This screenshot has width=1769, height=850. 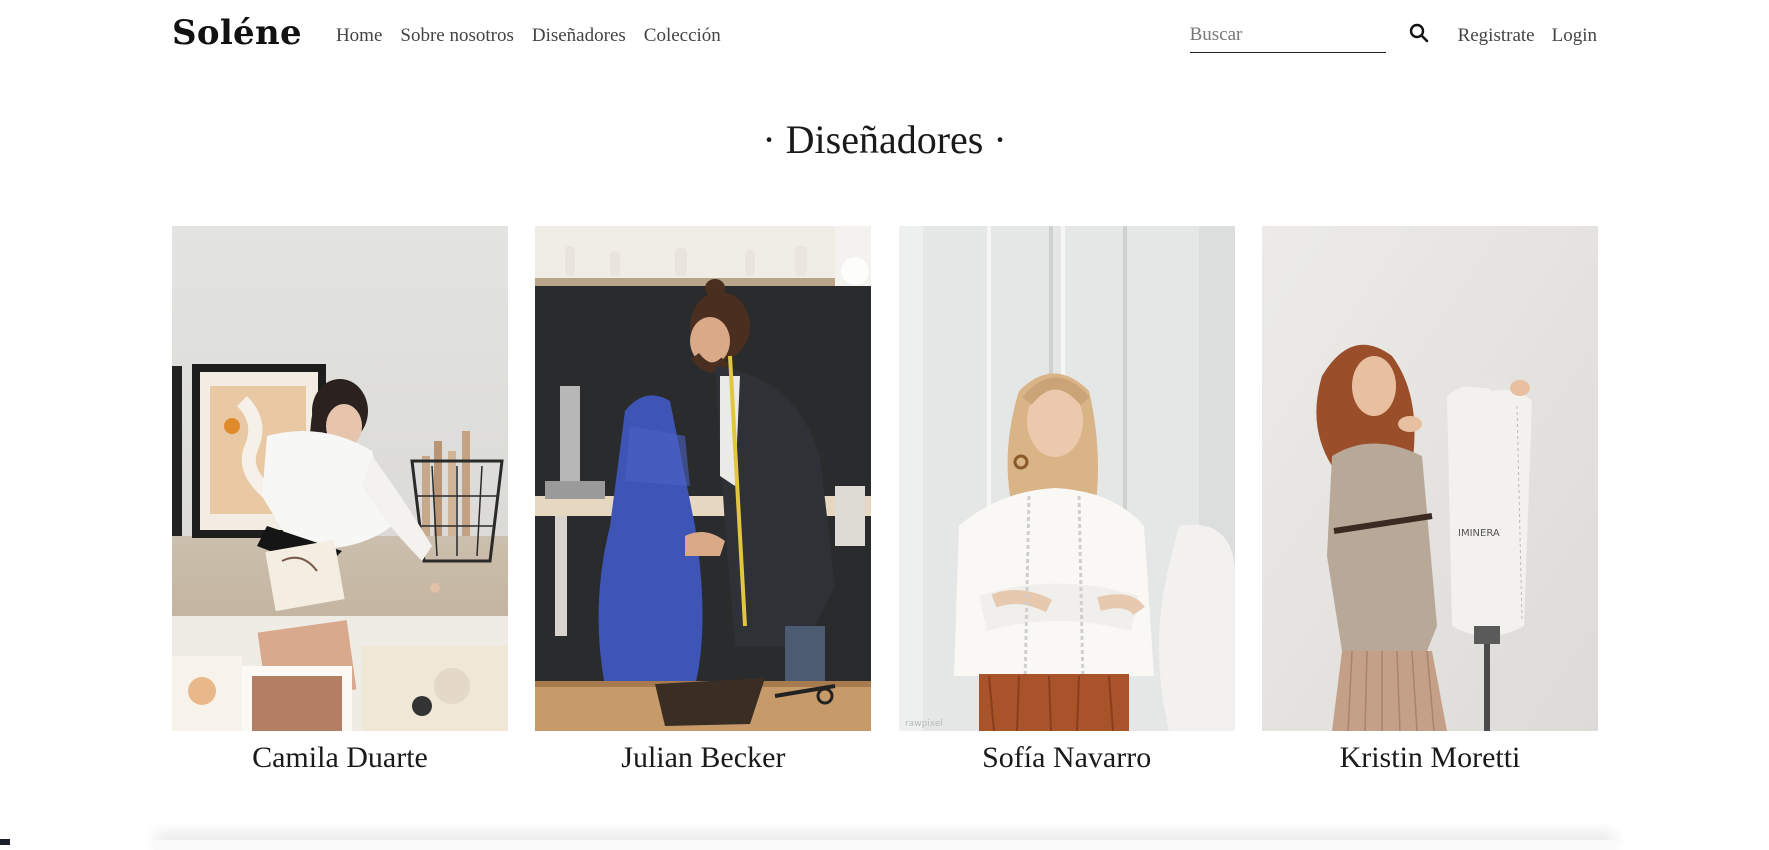 I want to click on search-field, so click(x=1288, y=35).